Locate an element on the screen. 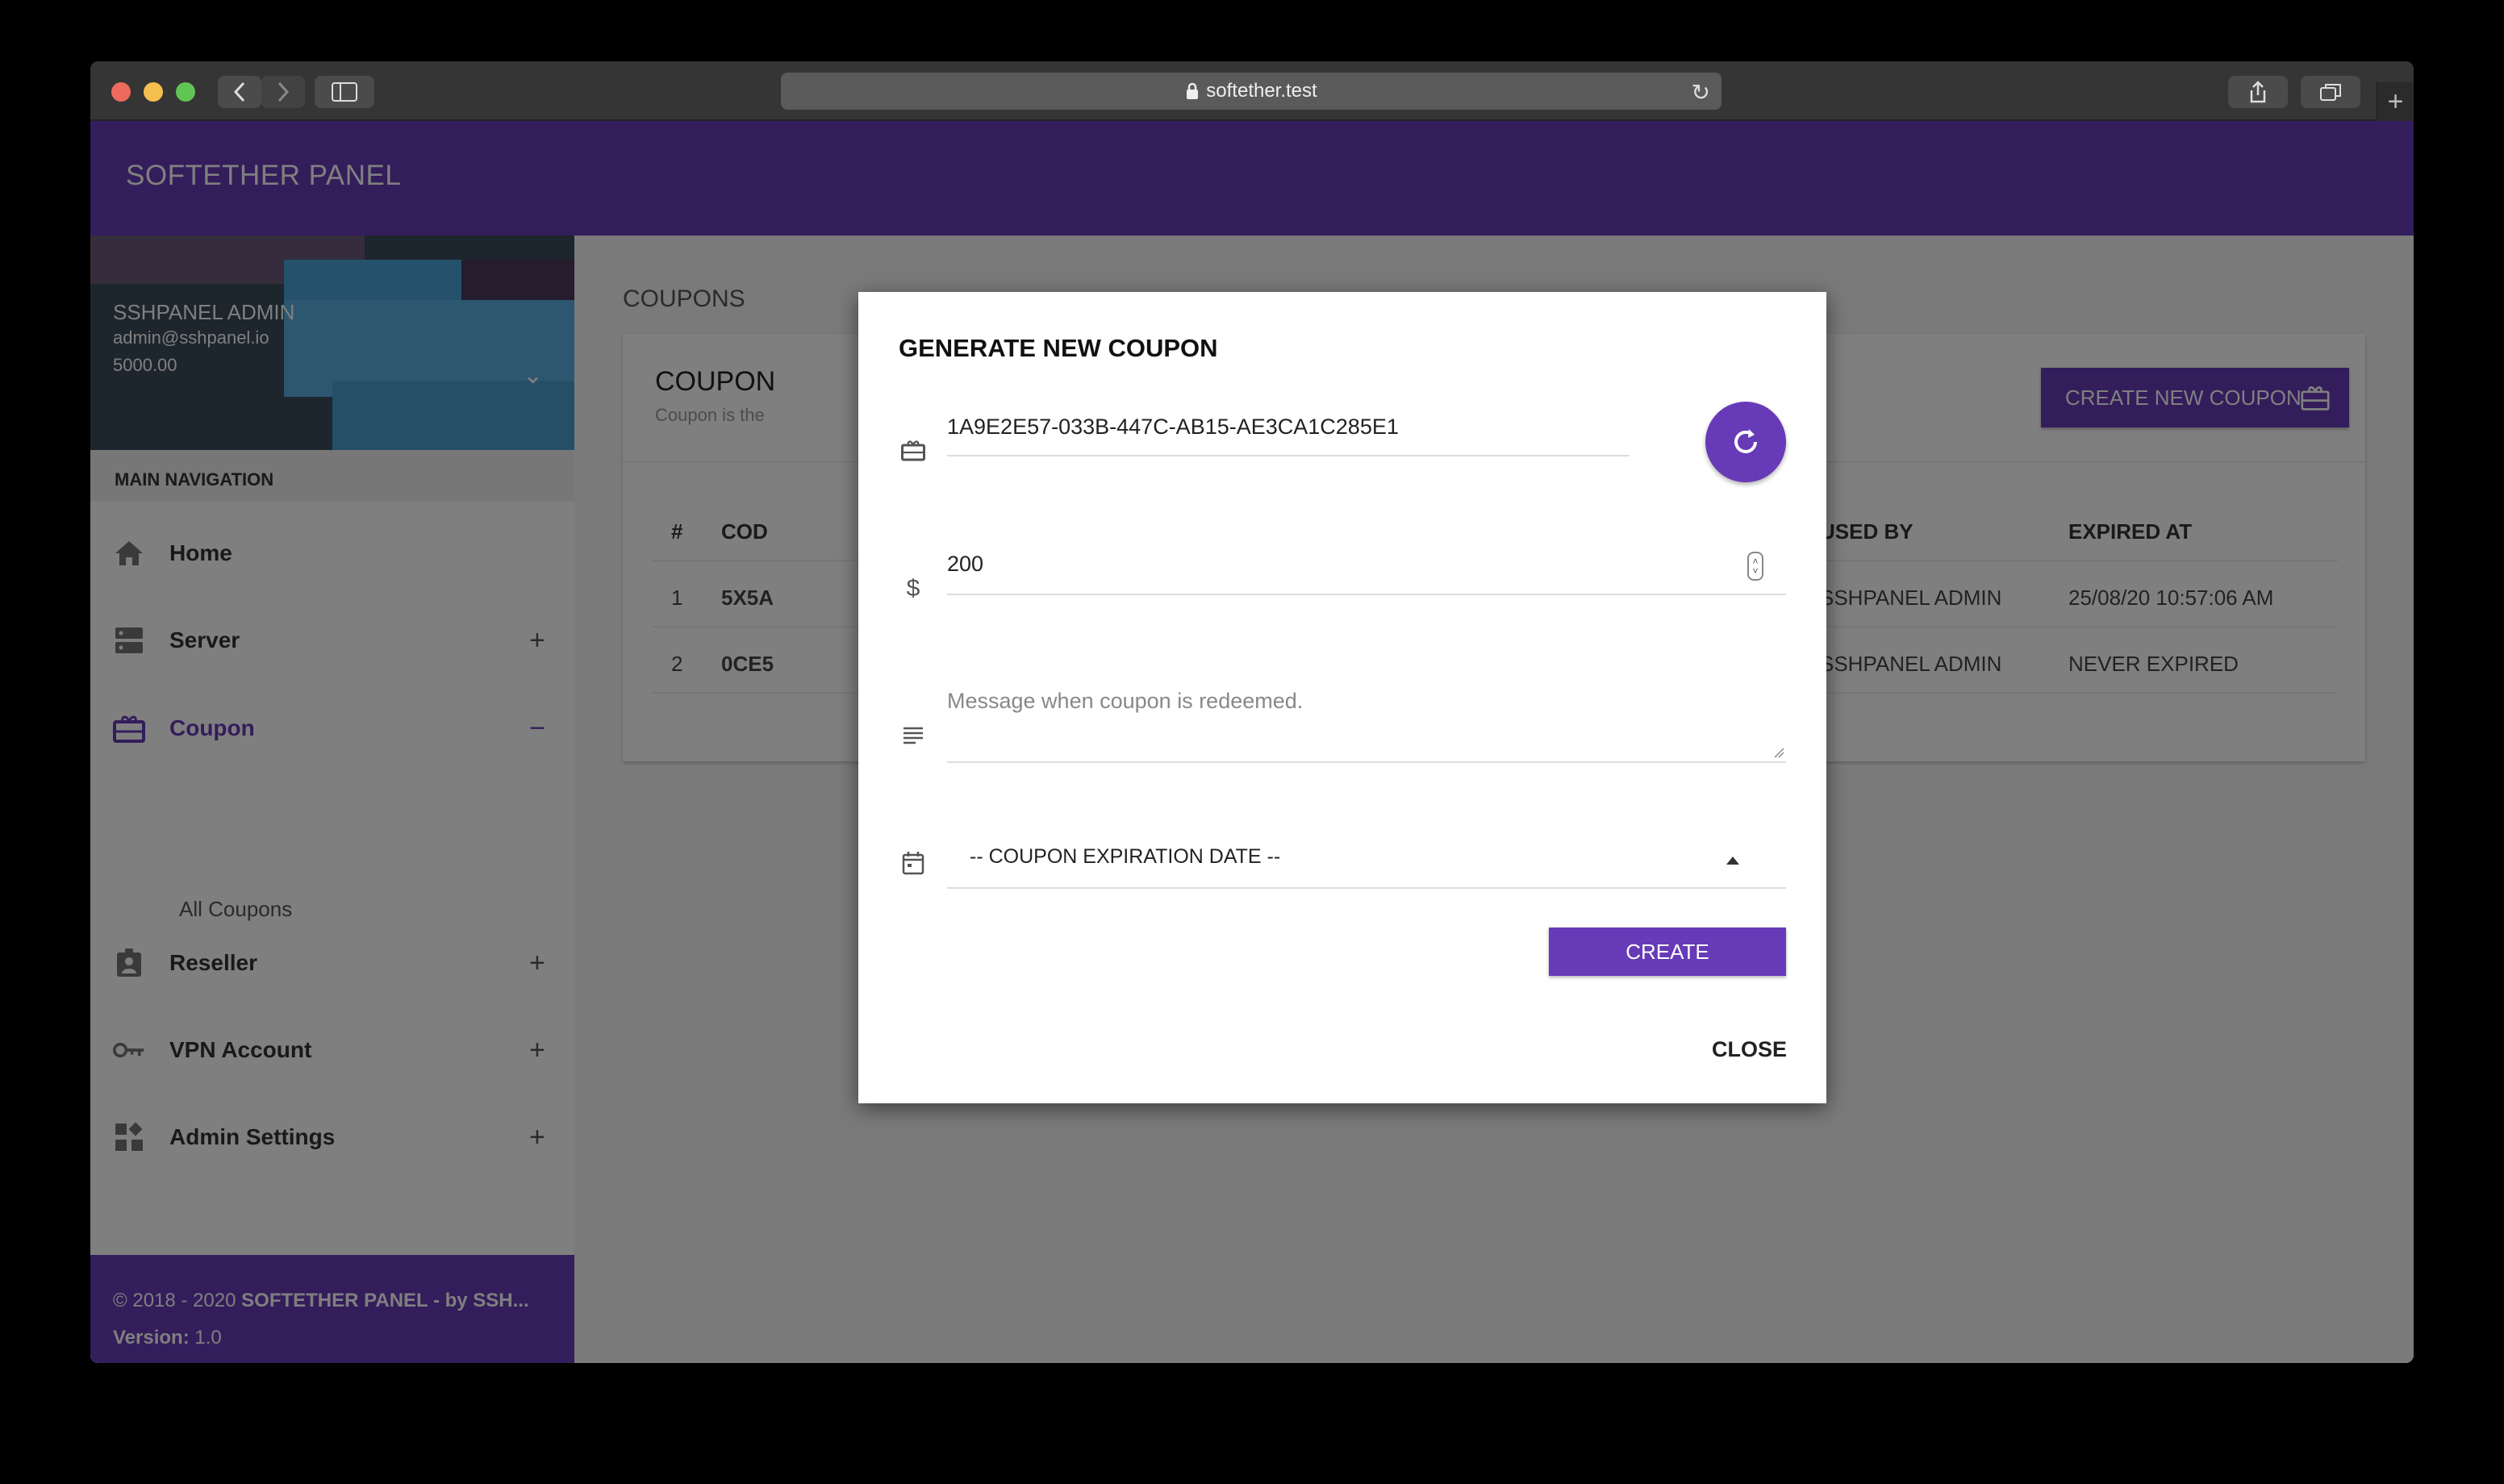  modal-title: GENERATE NEW COUPON is located at coordinates (1058, 348).